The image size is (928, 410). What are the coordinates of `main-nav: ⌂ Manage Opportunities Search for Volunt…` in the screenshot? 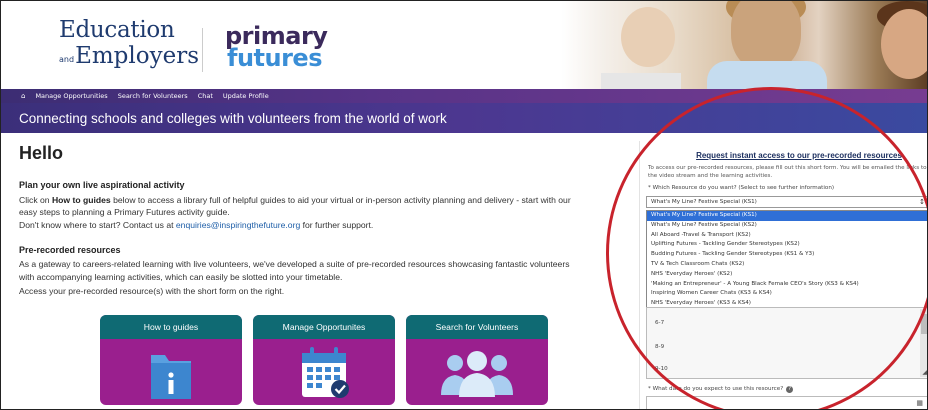 It's located at (464, 96).